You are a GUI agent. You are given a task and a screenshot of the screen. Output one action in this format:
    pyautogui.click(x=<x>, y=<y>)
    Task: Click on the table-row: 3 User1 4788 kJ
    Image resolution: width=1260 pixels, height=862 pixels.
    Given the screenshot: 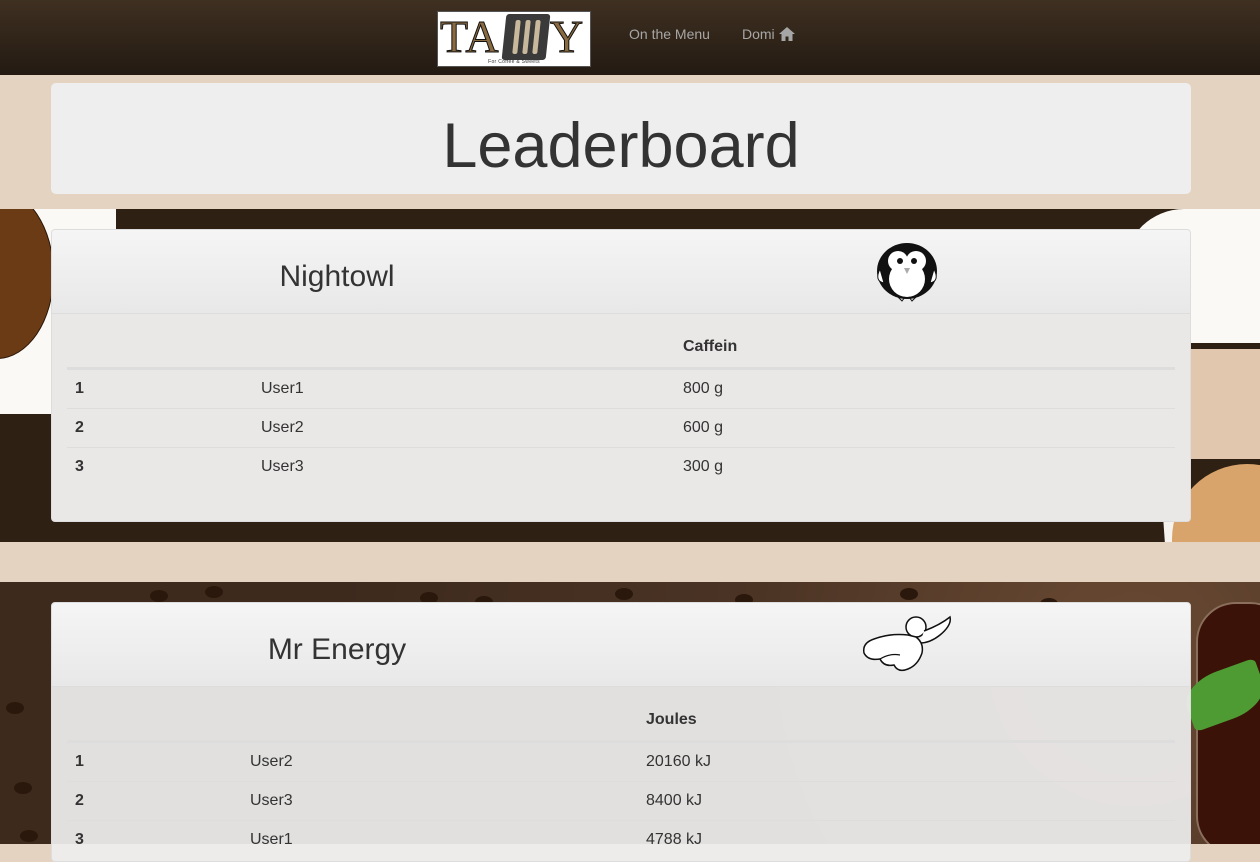 What is the action you would take?
    pyautogui.click(x=621, y=839)
    